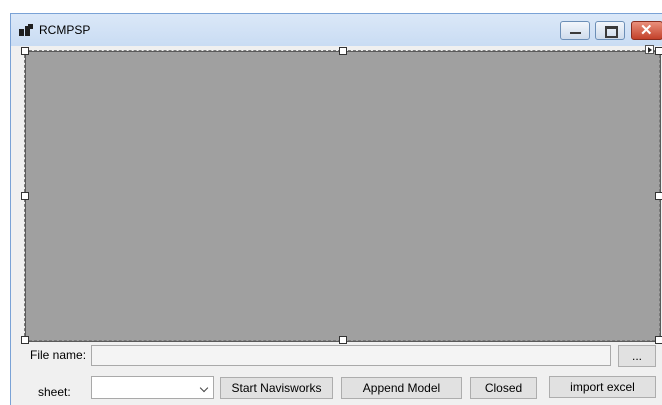 Image resolution: width=662 pixels, height=405 pixels. I want to click on smart-tag-arrow-icon, so click(649, 49).